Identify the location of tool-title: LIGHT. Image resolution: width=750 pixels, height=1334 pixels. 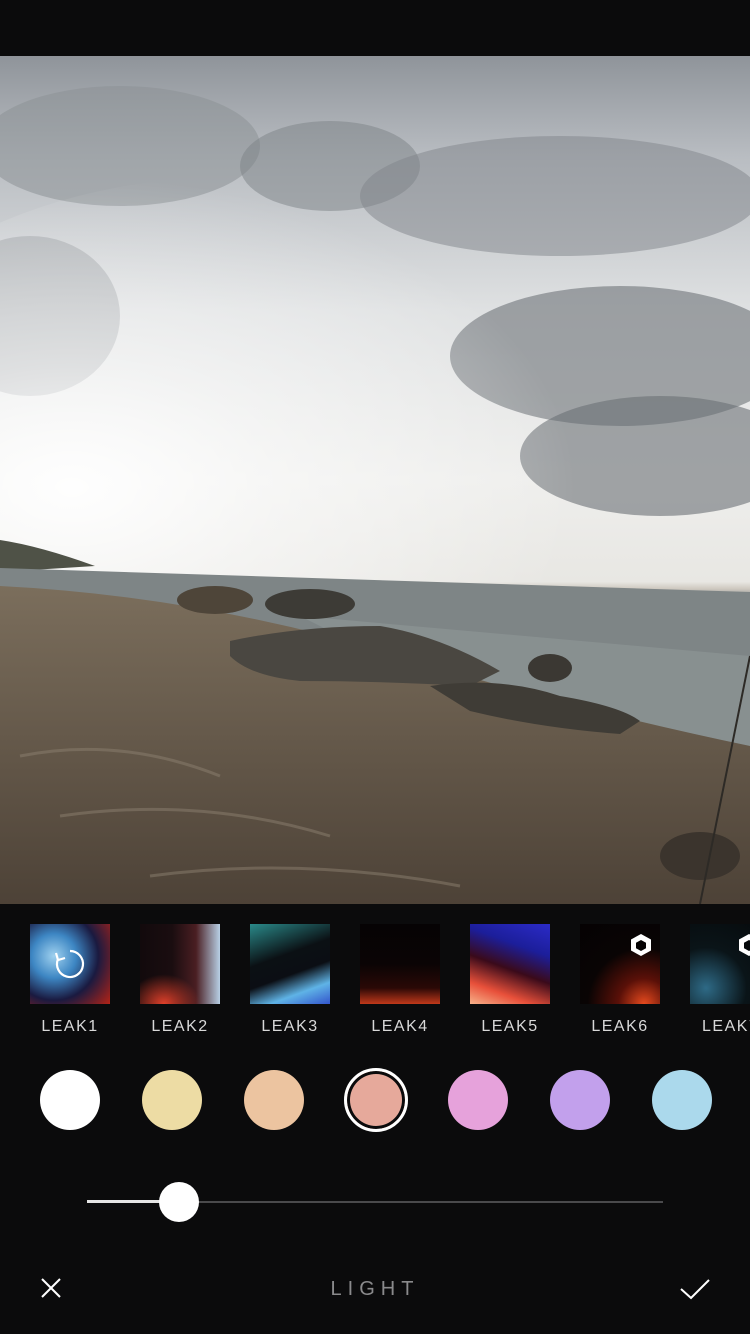
(375, 1289).